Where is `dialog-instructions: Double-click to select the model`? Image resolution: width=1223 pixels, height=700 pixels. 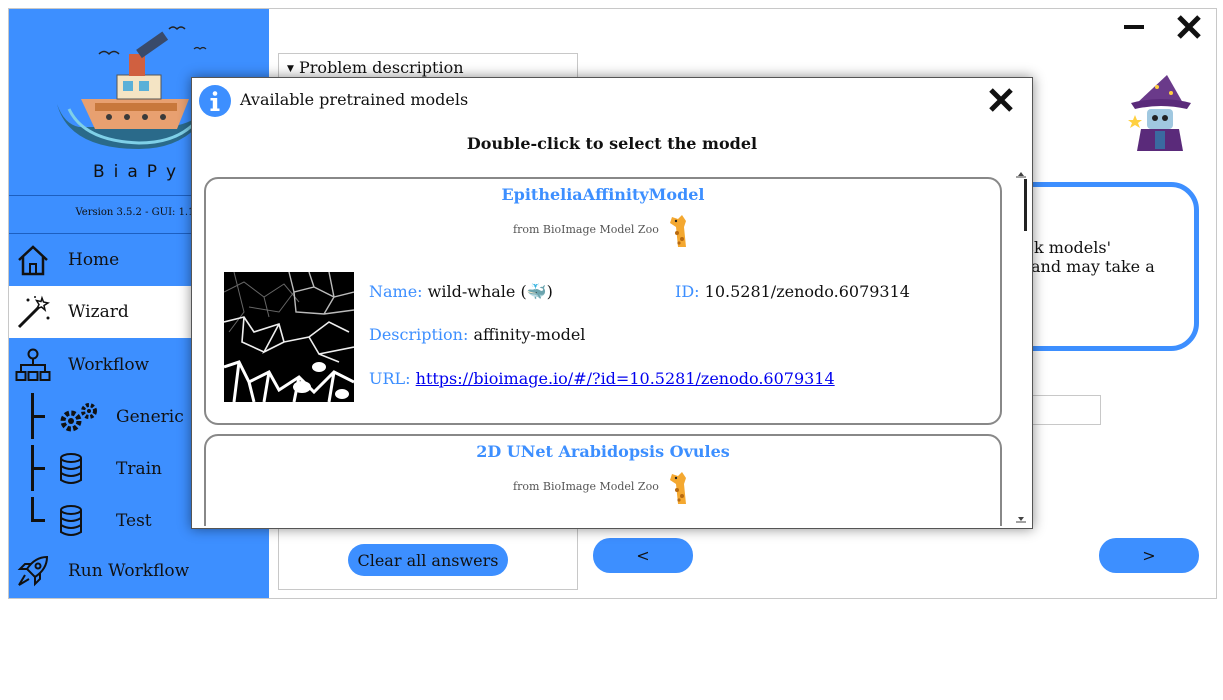 dialog-instructions: Double-click to select the model is located at coordinates (612, 143).